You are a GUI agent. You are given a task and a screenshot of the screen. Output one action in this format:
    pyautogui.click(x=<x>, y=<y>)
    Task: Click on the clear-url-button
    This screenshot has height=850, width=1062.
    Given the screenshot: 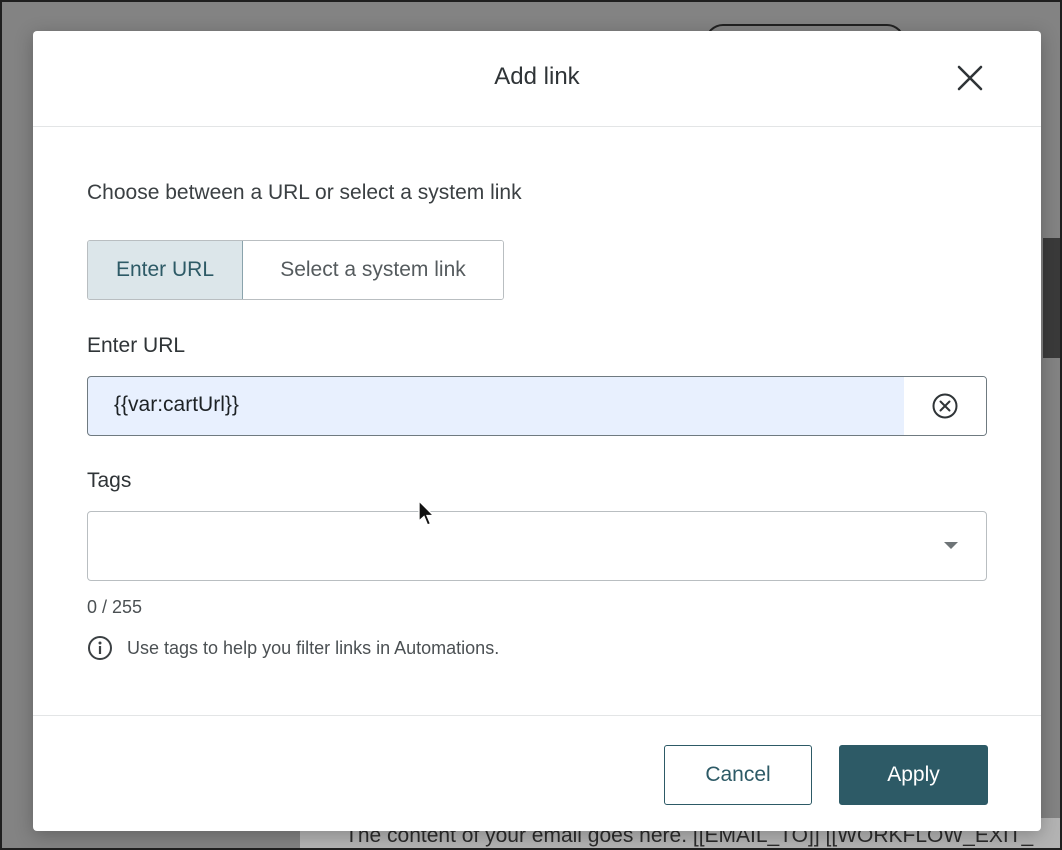 What is the action you would take?
    pyautogui.click(x=945, y=406)
    